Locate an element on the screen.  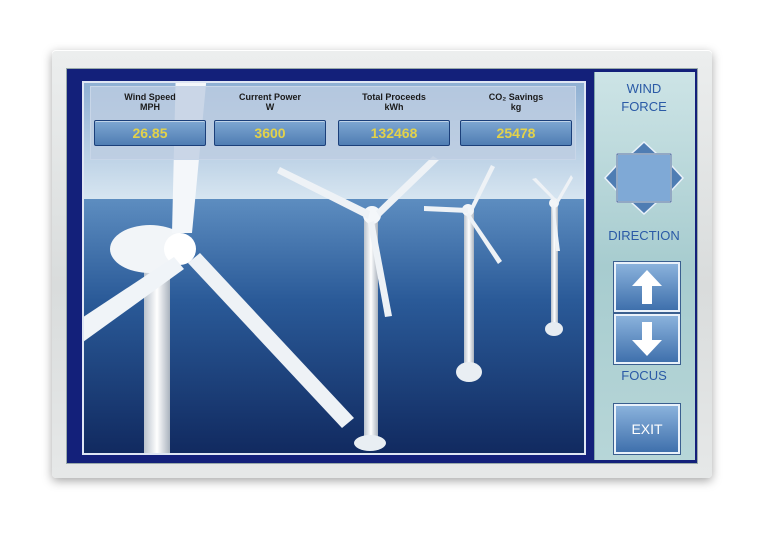
direction-label: DIRECTION is located at coordinates (644, 235).